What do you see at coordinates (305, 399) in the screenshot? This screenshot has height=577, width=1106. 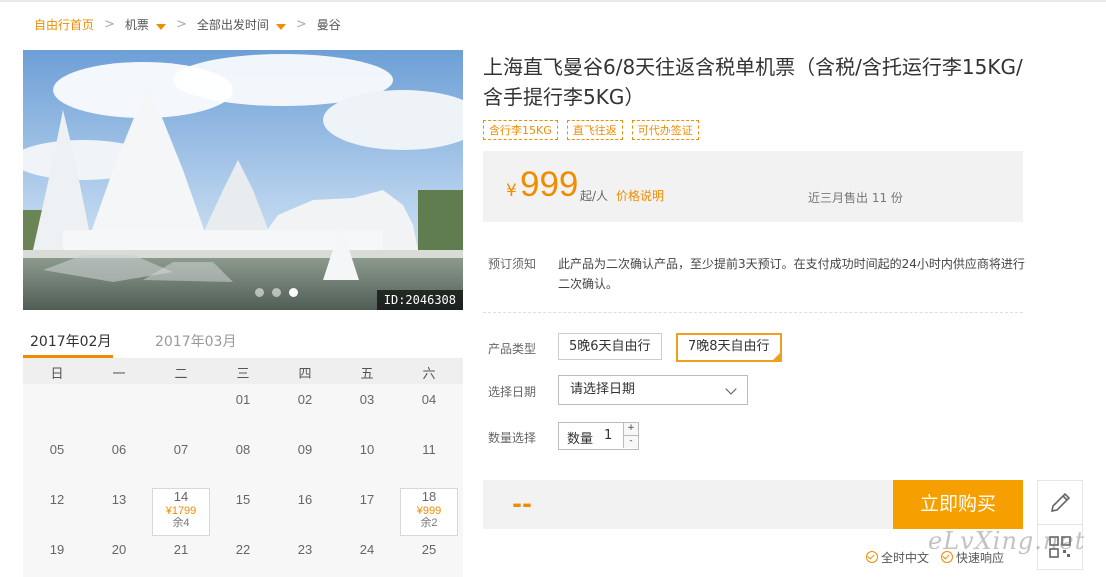 I see `calendar-day: 02` at bounding box center [305, 399].